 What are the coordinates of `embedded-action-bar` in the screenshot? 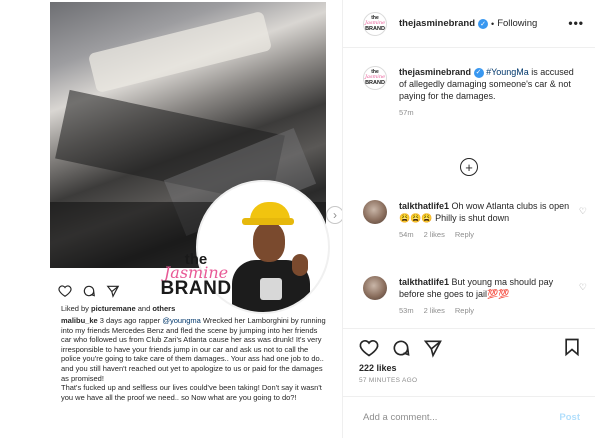 It's located at (89, 291).